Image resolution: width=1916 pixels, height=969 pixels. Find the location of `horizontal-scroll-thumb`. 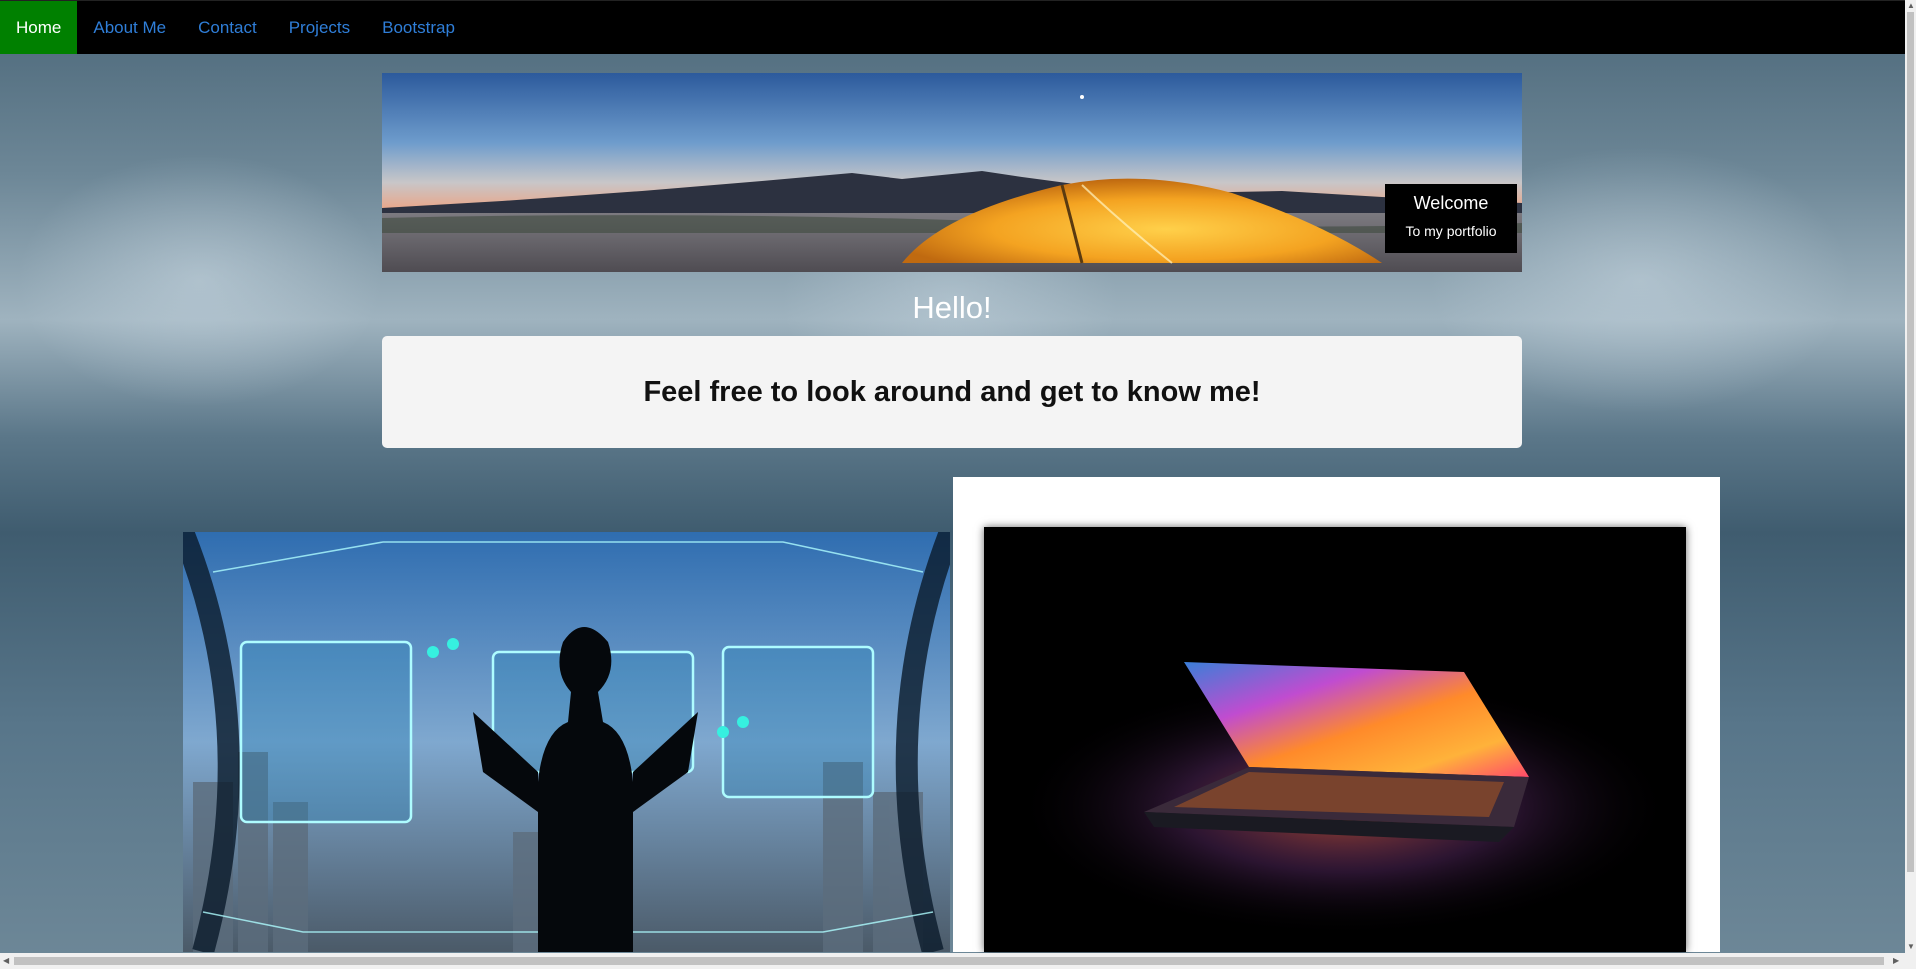

horizontal-scroll-thumb is located at coordinates (949, 961).